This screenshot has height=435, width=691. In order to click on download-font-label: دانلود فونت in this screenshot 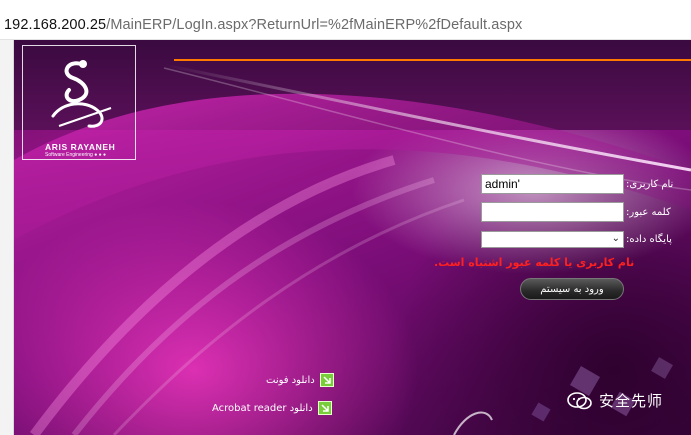, I will do `click(290, 380)`.